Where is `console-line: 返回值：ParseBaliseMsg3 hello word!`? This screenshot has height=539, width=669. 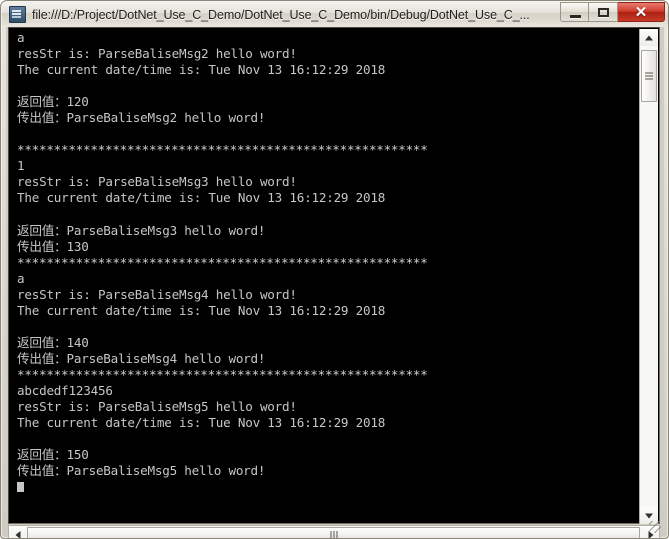 console-line: 返回值：ParseBaliseMsg3 hello word! is located at coordinates (141, 230).